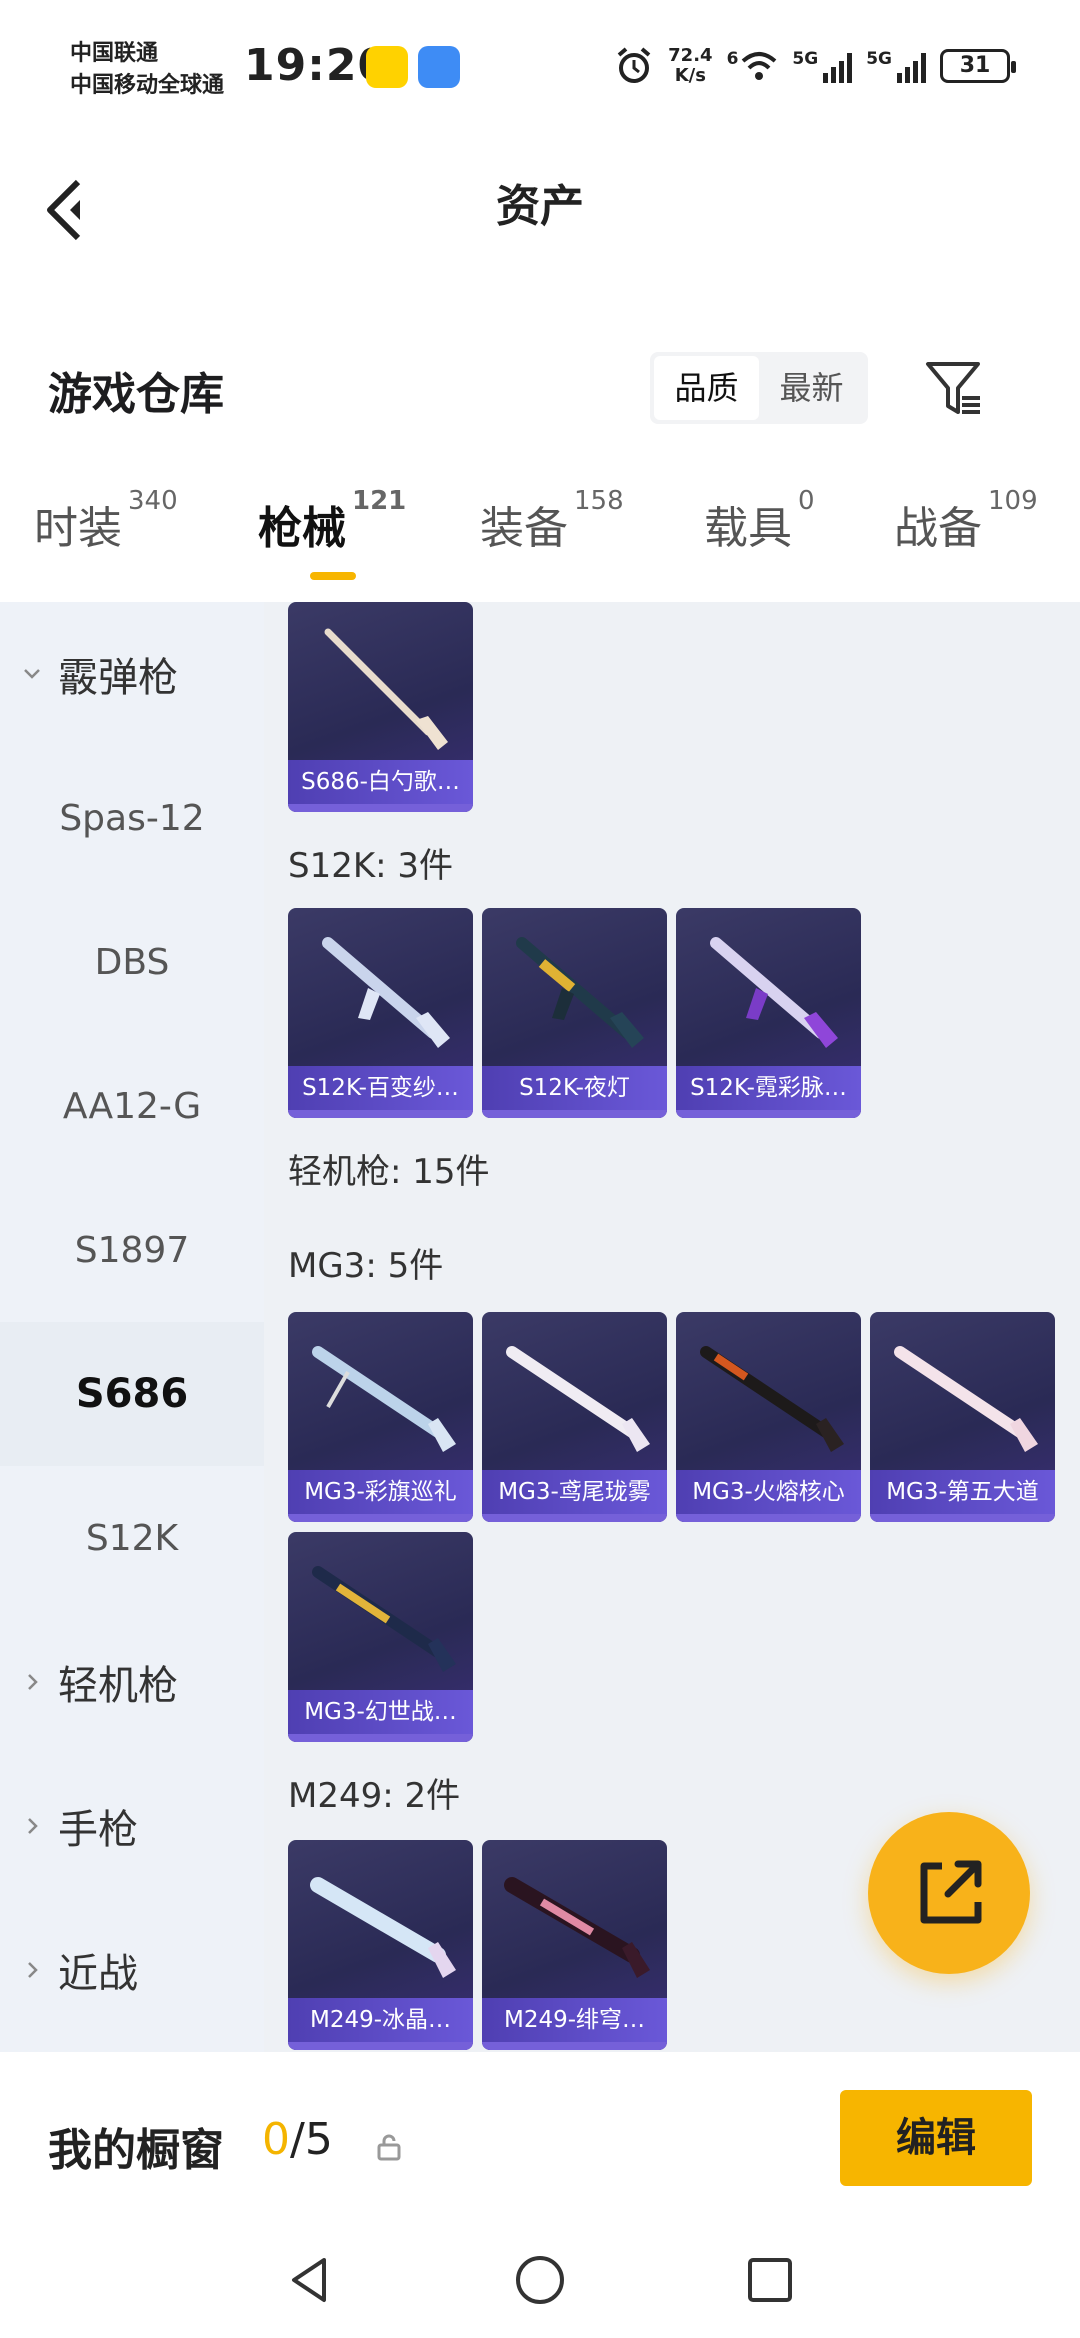  I want to click on sidebar-item-dbs: DBS, so click(132, 962).